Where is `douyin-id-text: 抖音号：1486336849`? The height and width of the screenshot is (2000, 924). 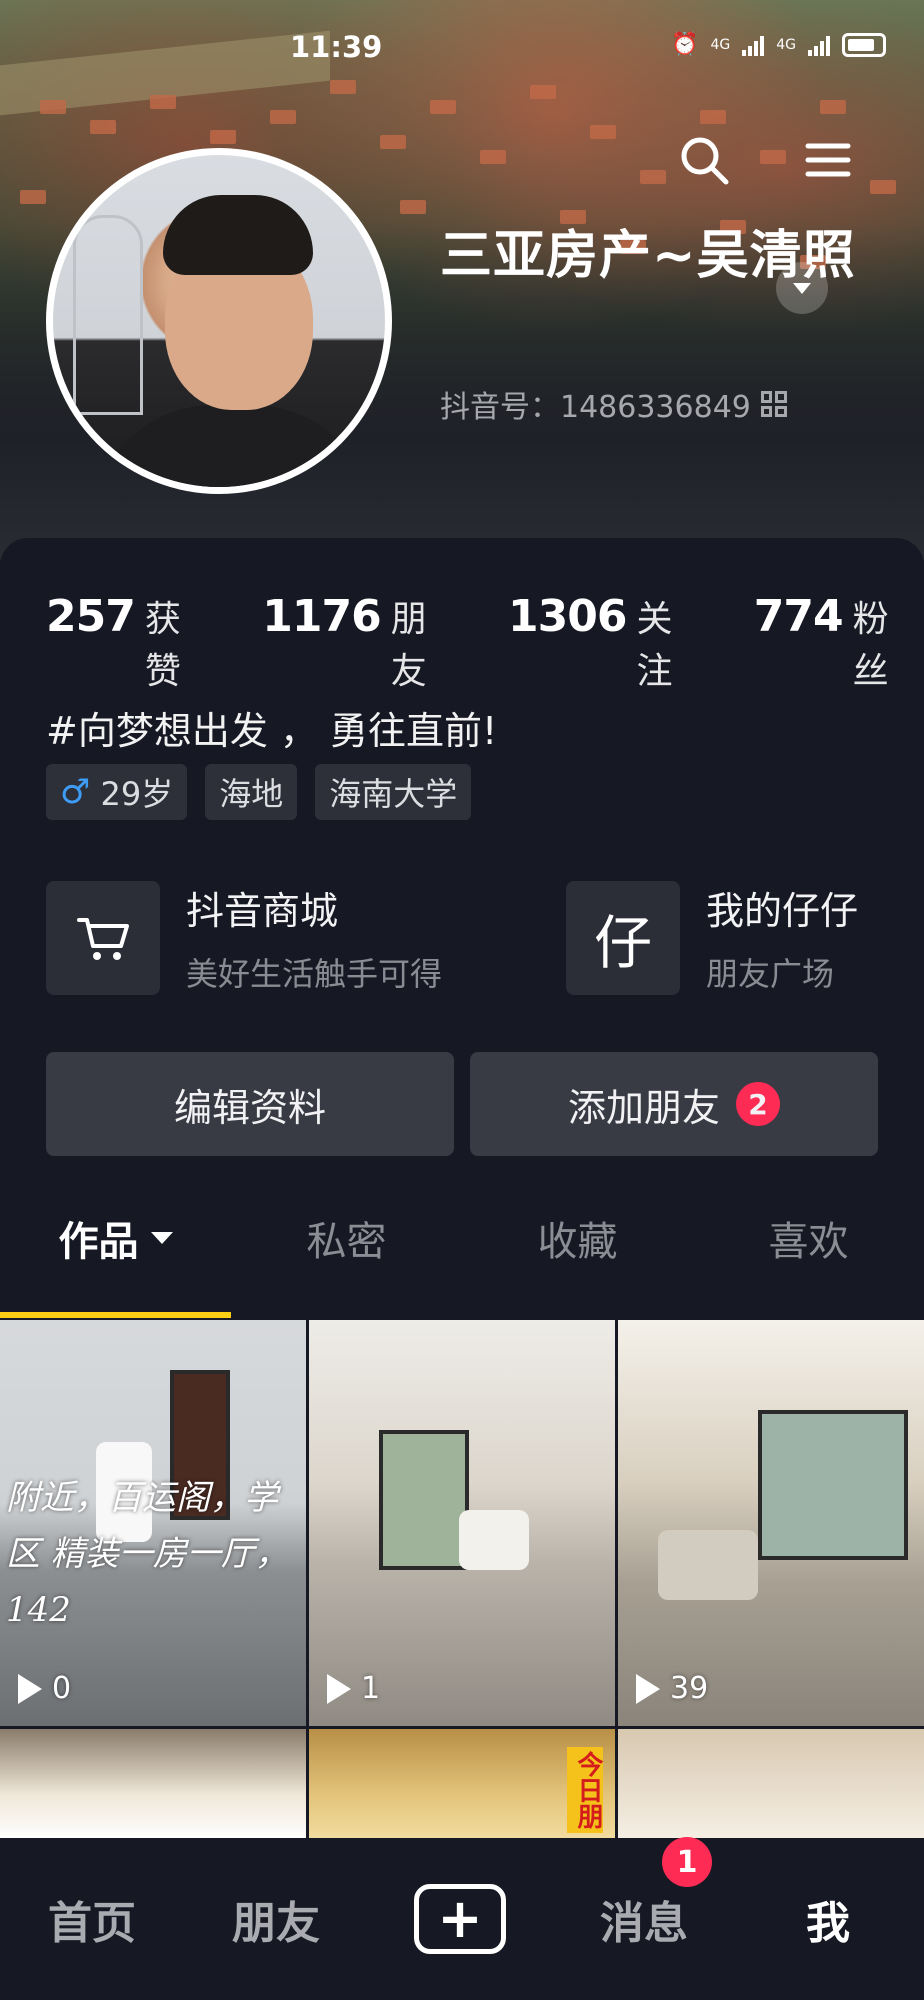 douyin-id-text: 抖音号：1486336849 is located at coordinates (595, 407).